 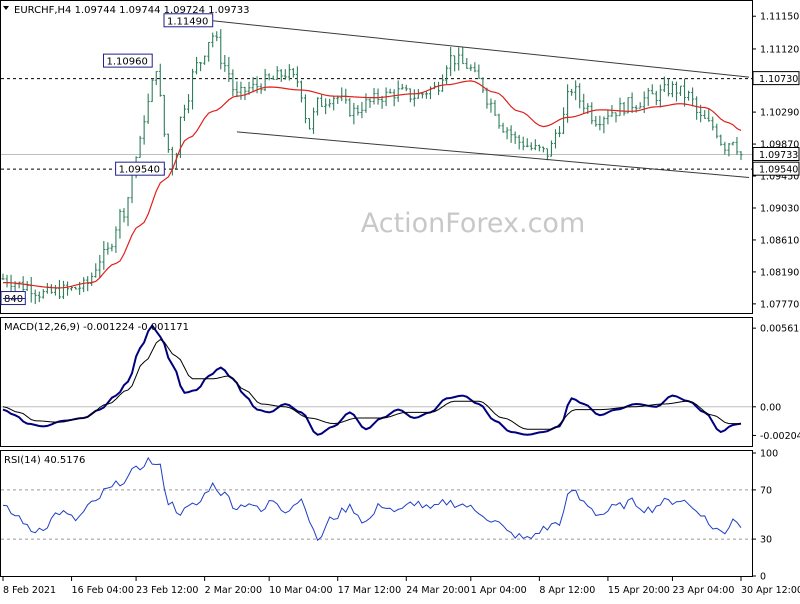 I want to click on rsi-axis-label: 100, so click(x=769, y=454).